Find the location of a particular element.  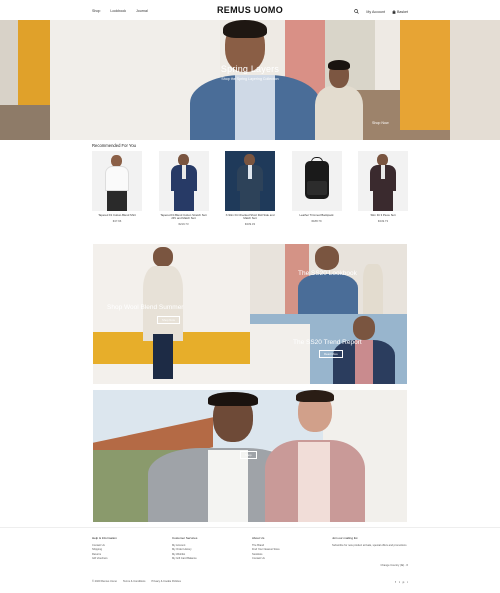

privacy-link: Privacy & Cookie Policies is located at coordinates (165, 581).